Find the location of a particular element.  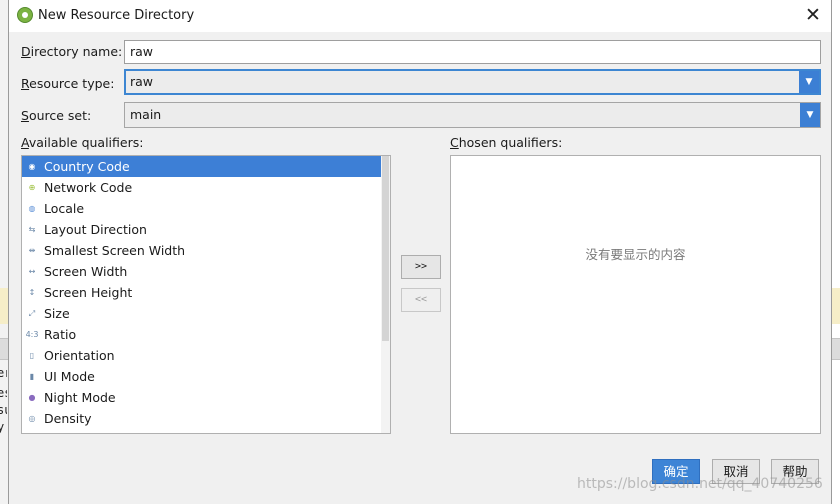

background-text: es is located at coordinates (3, 393).